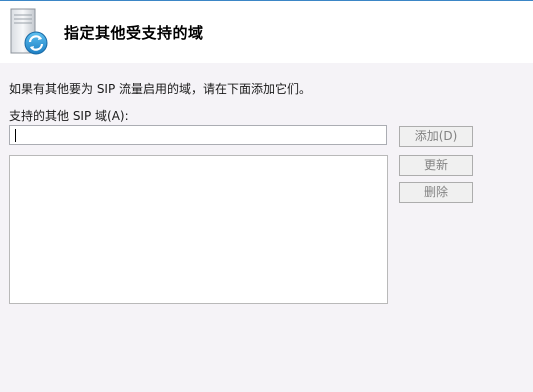 This screenshot has width=533, height=392. What do you see at coordinates (436, 165) in the screenshot?
I see `update-button: 更新` at bounding box center [436, 165].